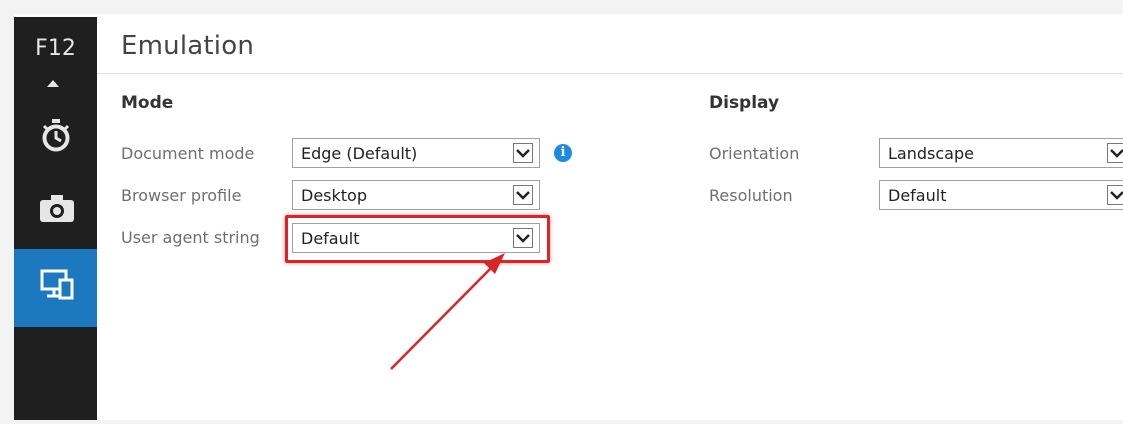 The height and width of the screenshot is (424, 1123). I want to click on frame-top-edge, so click(561, 7).